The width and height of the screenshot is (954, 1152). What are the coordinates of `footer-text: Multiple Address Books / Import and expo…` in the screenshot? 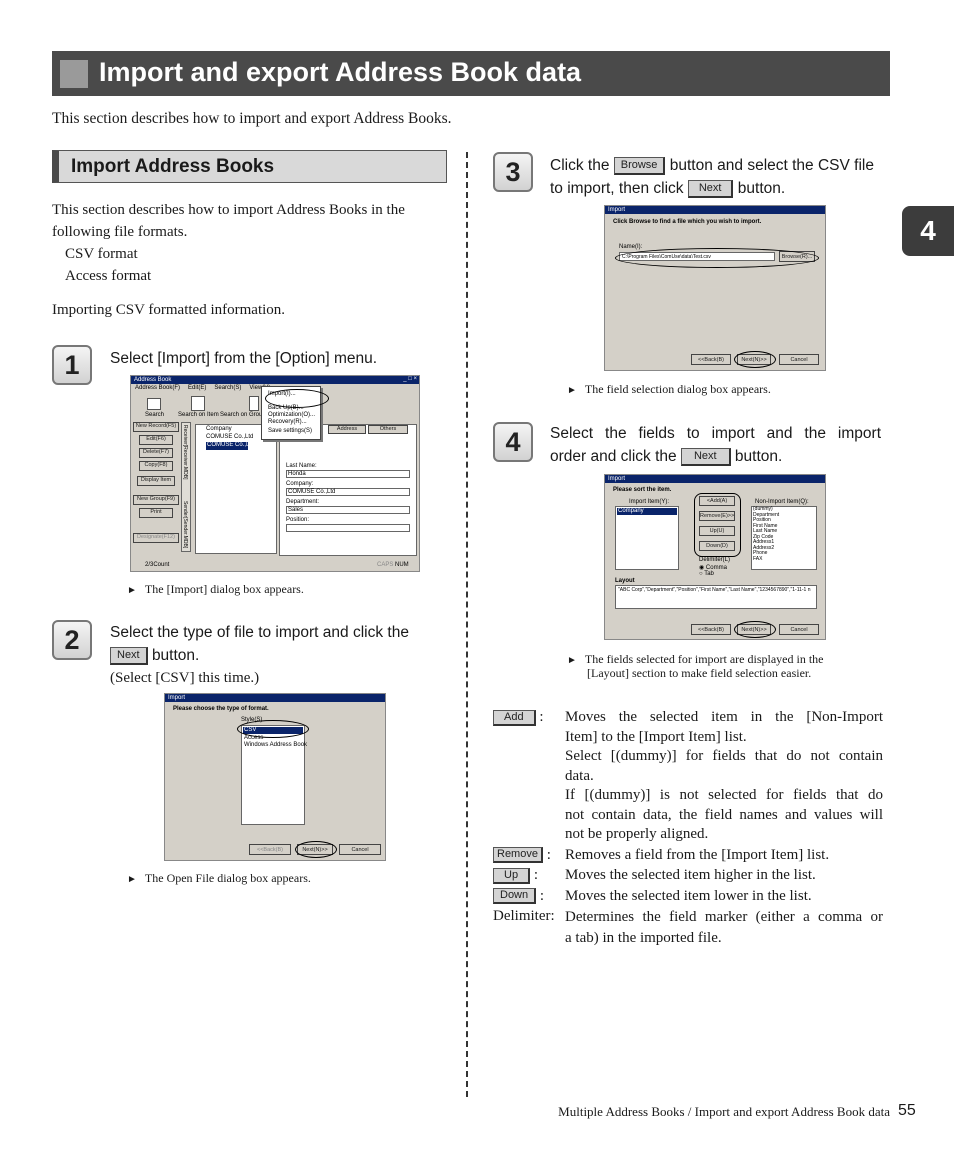 It's located at (724, 1111).